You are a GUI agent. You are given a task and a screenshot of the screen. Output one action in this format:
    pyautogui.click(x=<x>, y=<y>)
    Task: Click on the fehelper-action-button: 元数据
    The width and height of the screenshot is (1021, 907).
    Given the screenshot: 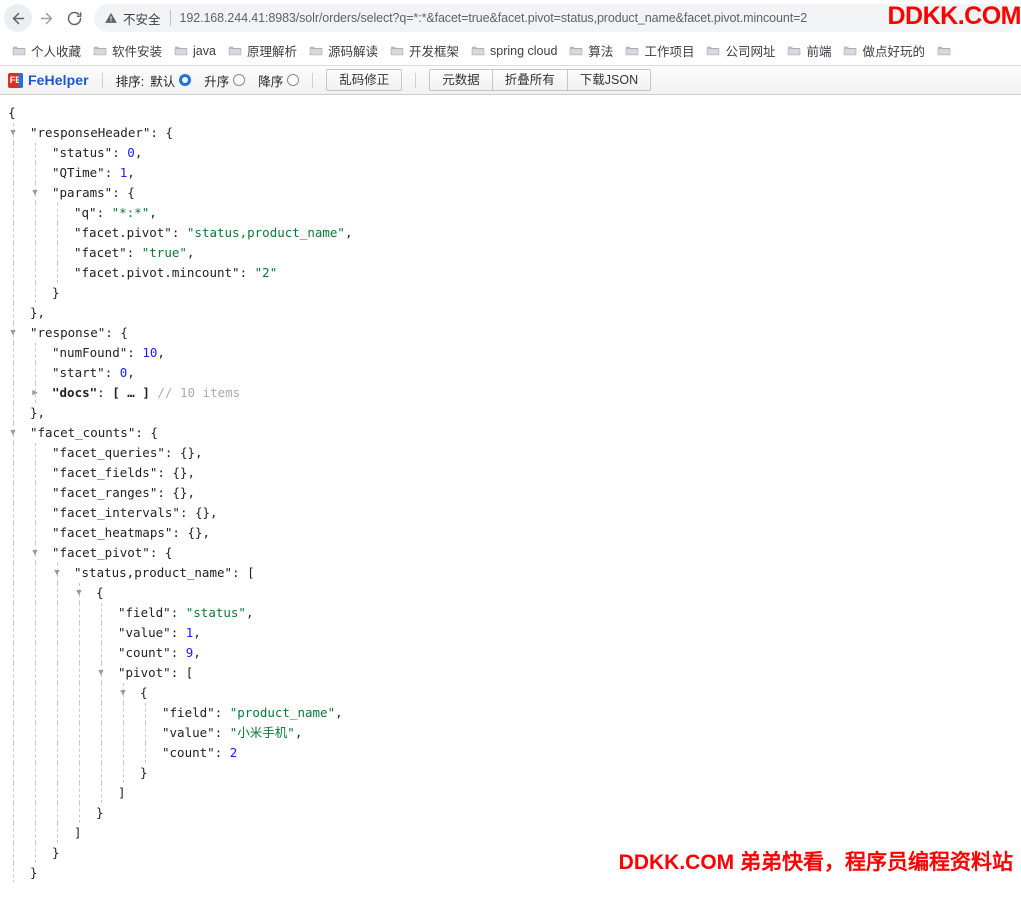 What is the action you would take?
    pyautogui.click(x=461, y=80)
    